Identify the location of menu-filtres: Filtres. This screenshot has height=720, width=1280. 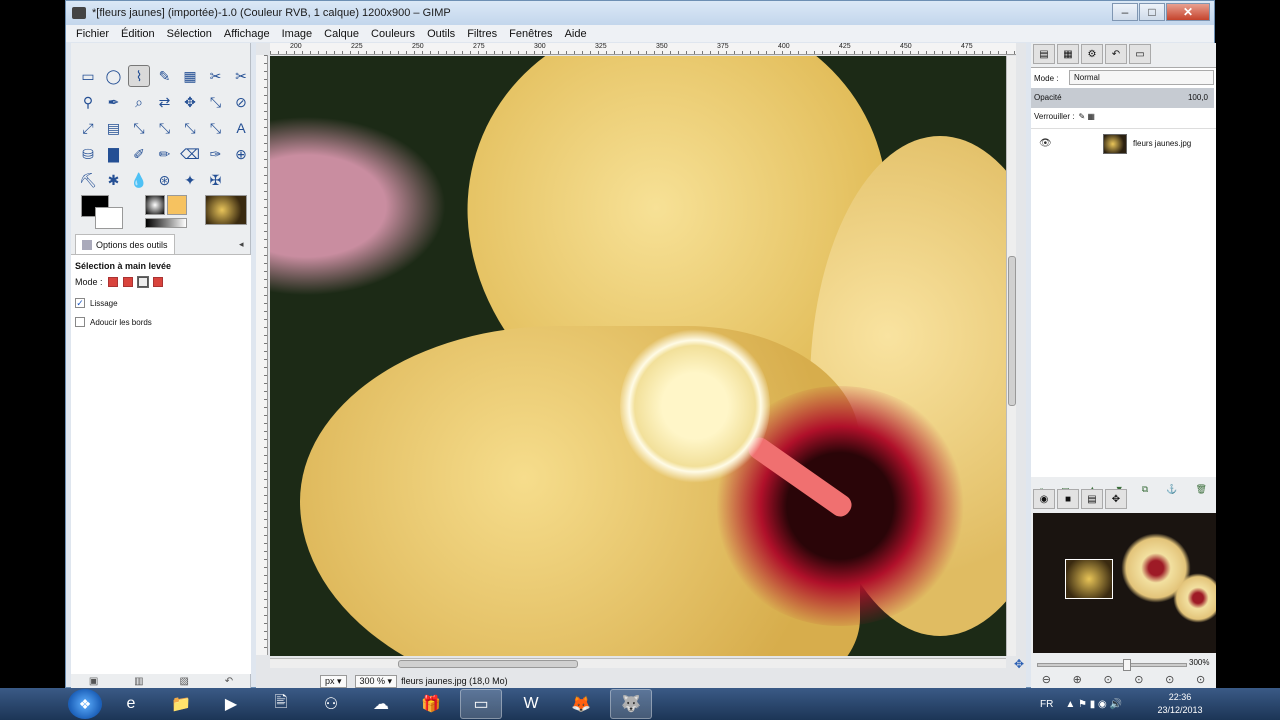
(482, 34).